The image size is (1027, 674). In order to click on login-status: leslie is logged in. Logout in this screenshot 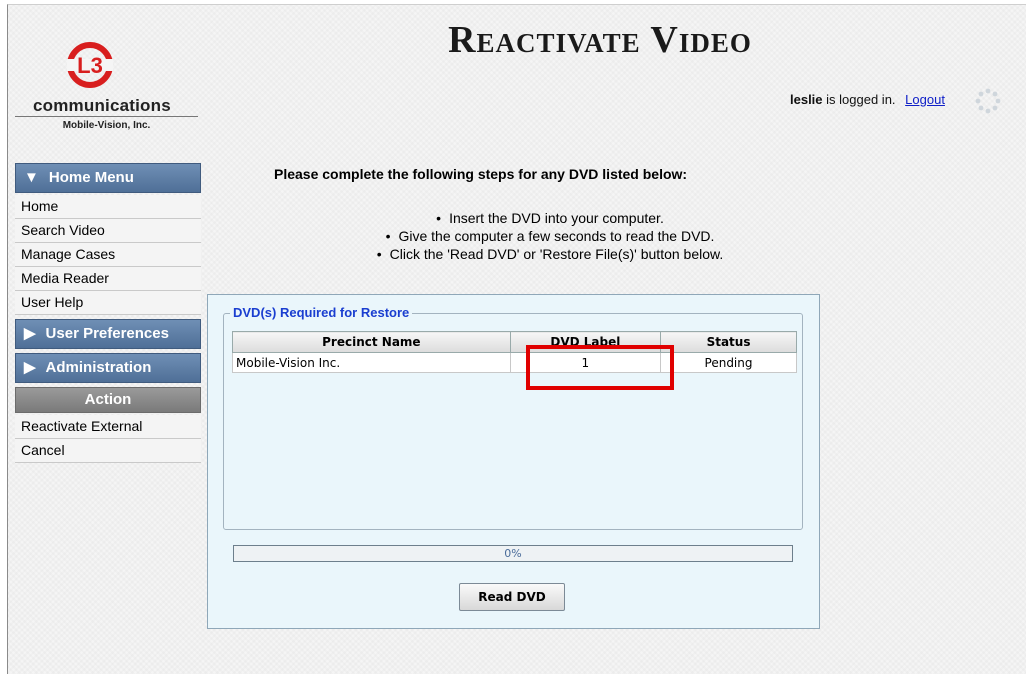, I will do `click(867, 99)`.